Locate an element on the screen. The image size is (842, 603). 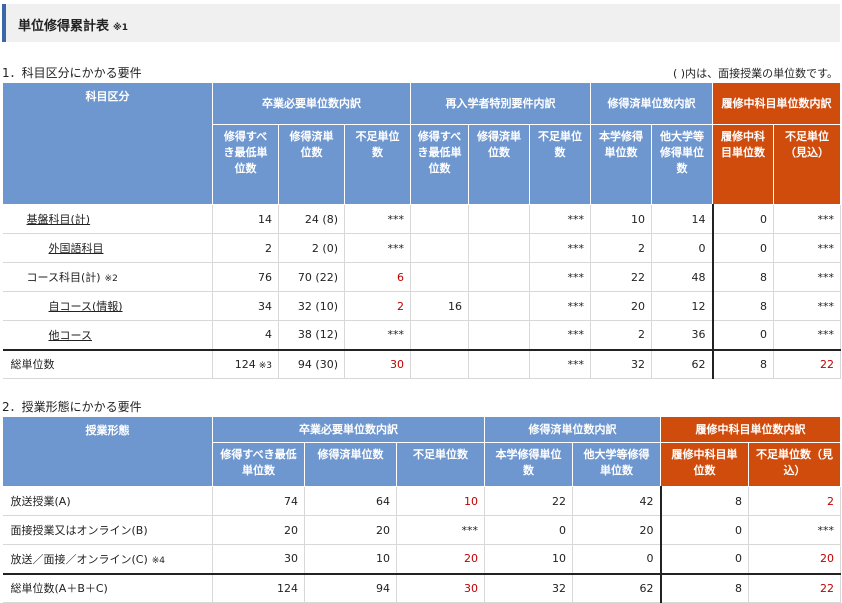
cell-value: 16 is located at coordinates (455, 306).